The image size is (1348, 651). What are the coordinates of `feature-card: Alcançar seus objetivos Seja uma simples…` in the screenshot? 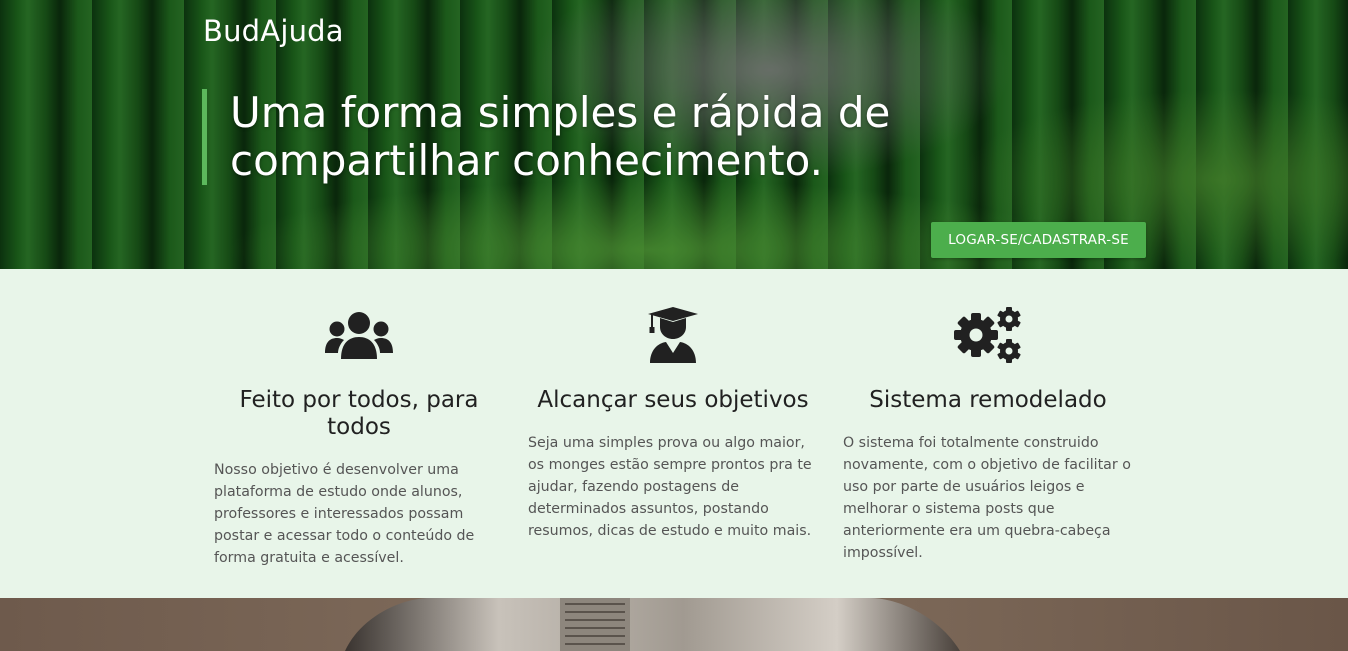 It's located at (673, 405).